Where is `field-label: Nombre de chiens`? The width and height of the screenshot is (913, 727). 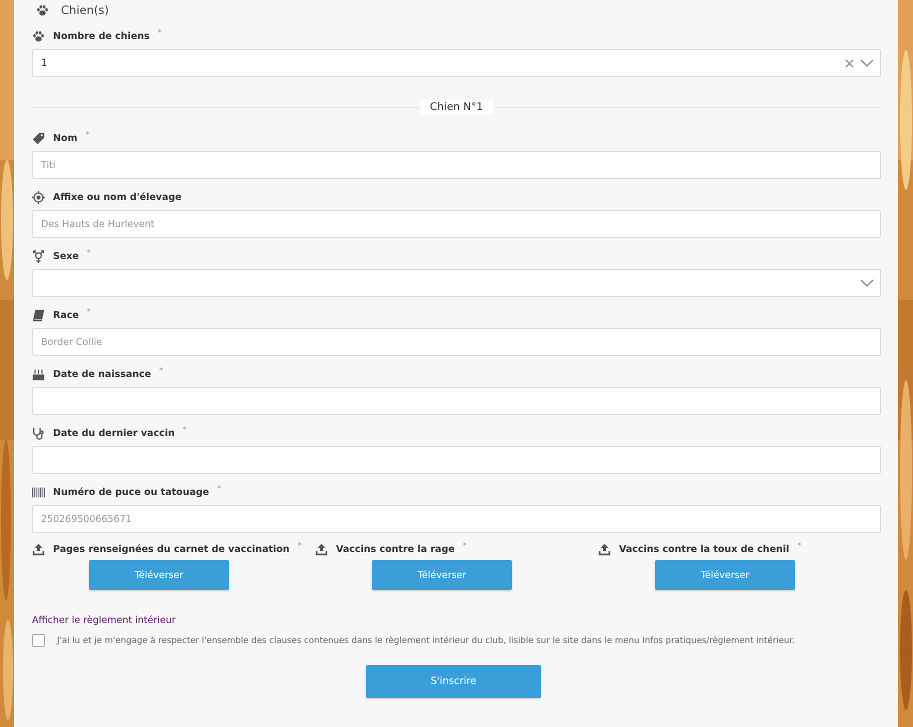
field-label: Nombre de chiens is located at coordinates (101, 36).